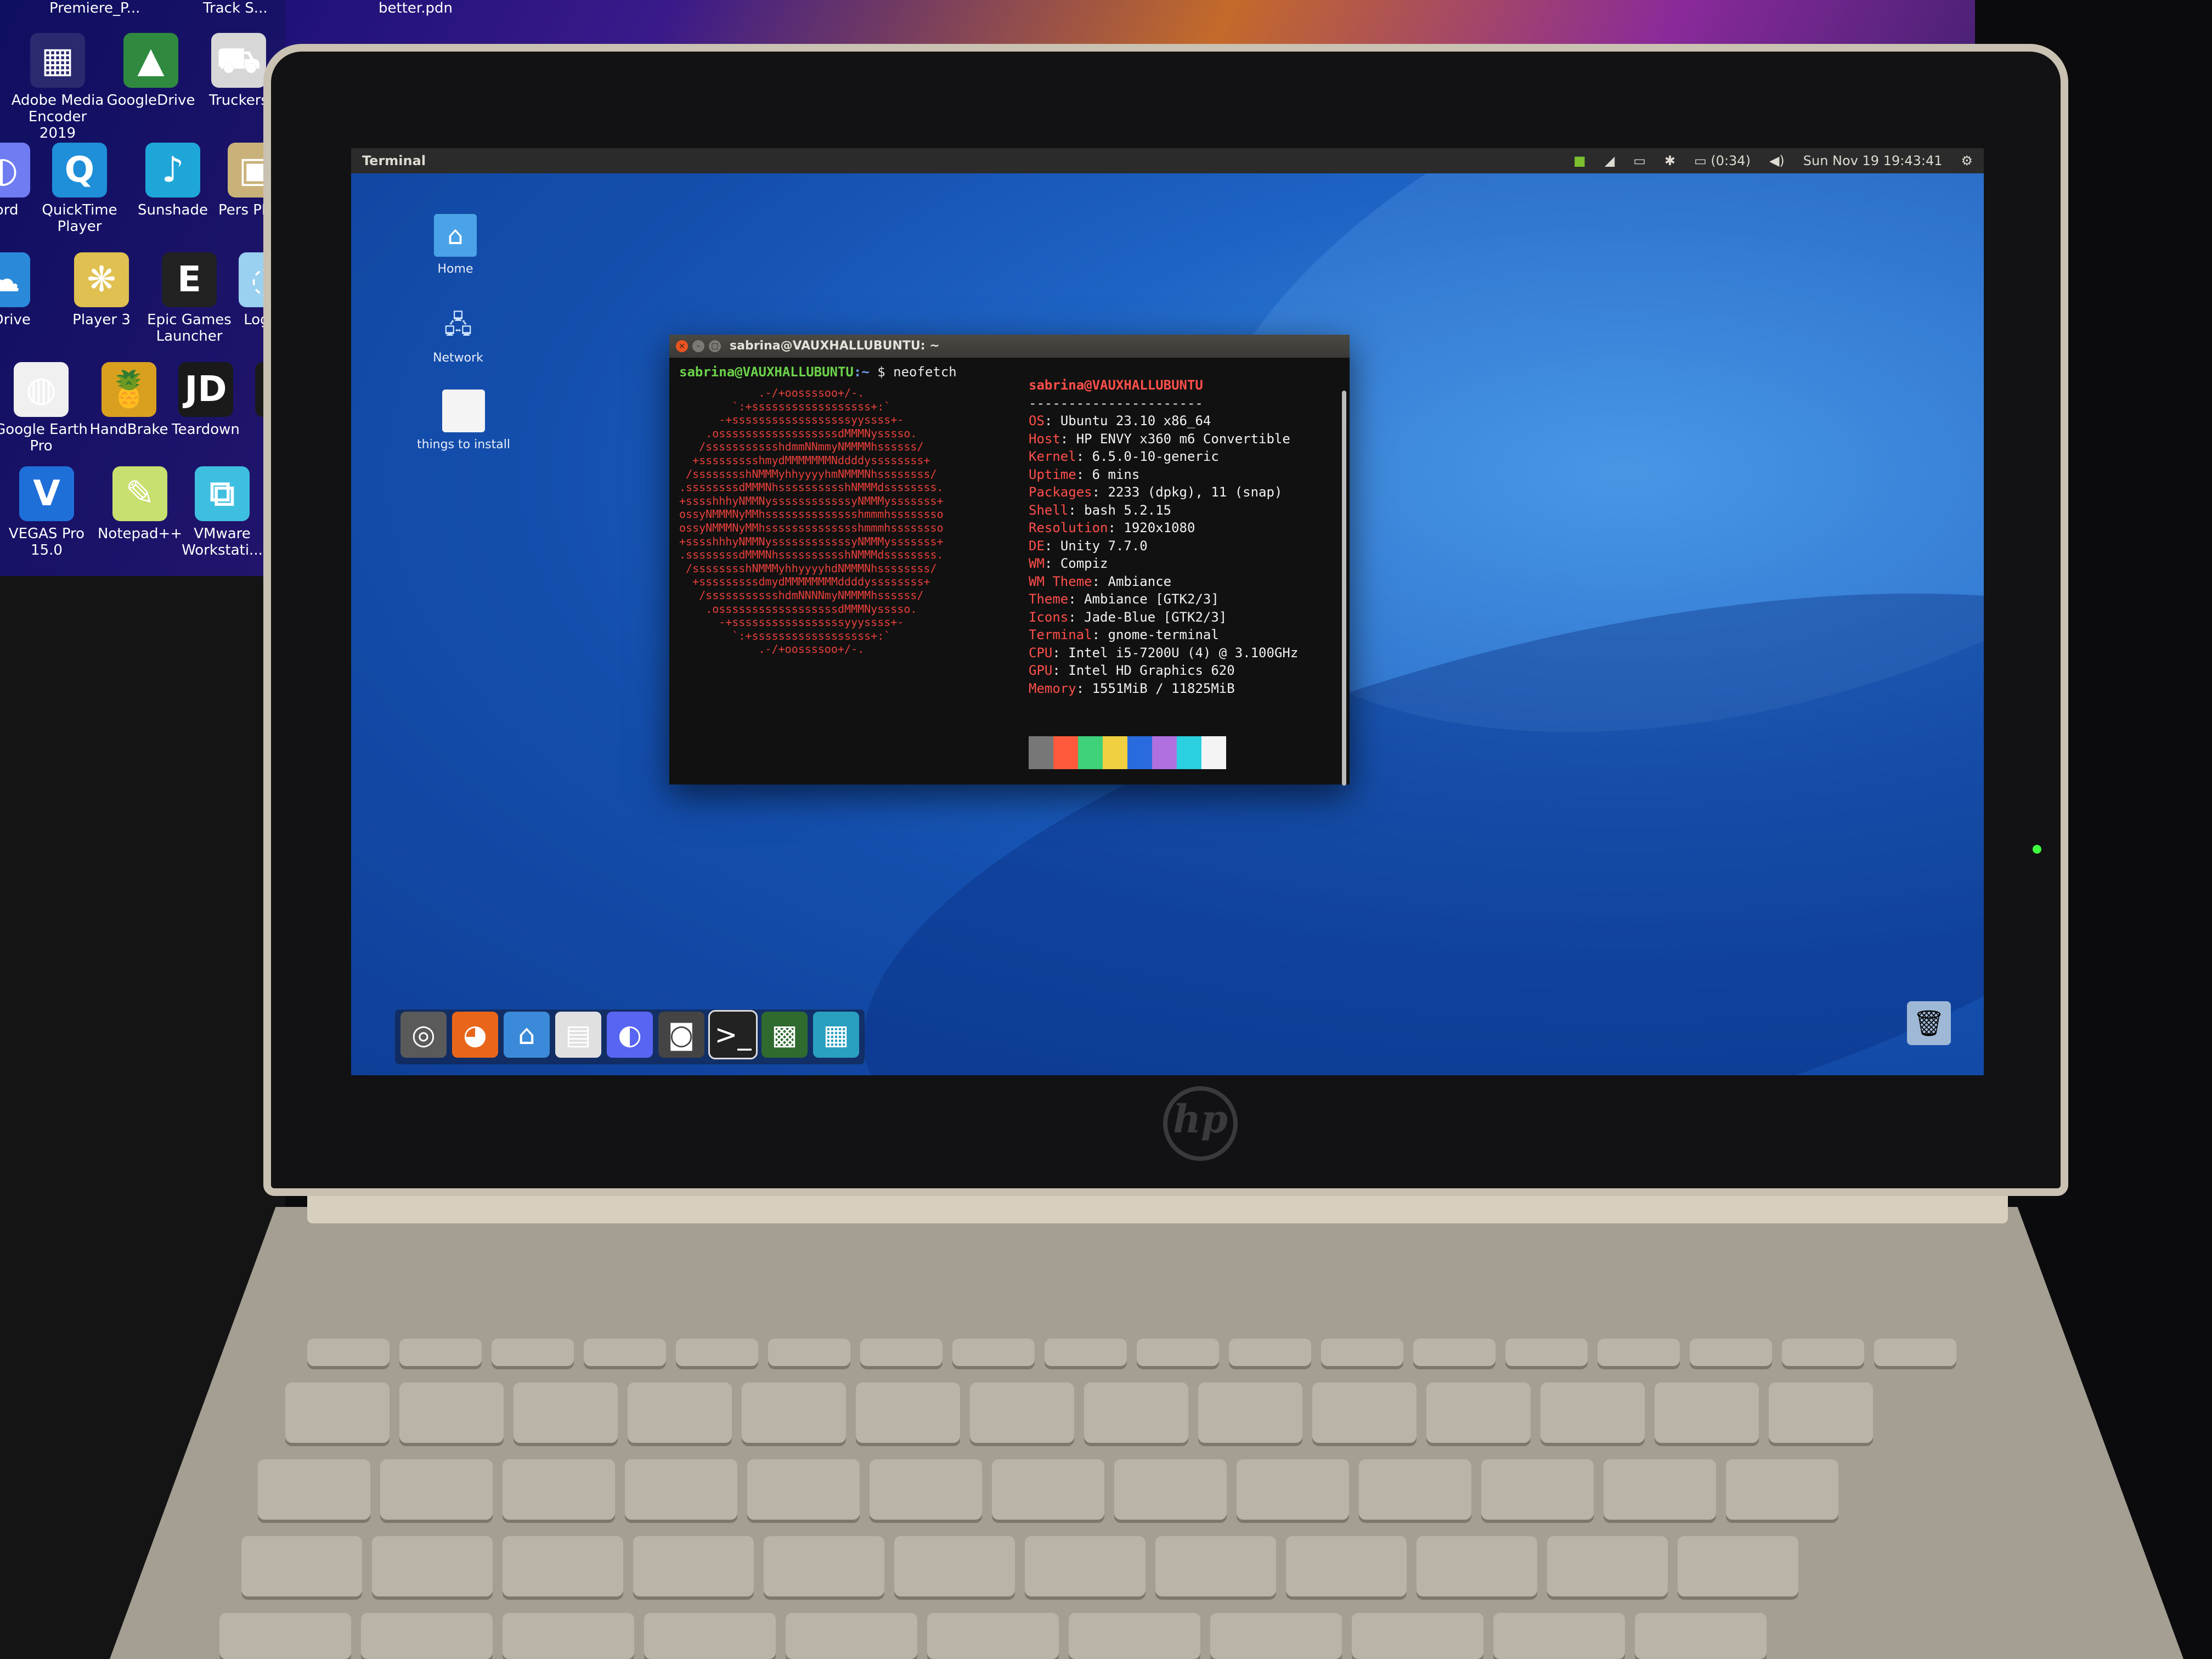 The image size is (2212, 1659). Describe the element at coordinates (925, 372) in the screenshot. I see `command-text: neofetch` at that location.